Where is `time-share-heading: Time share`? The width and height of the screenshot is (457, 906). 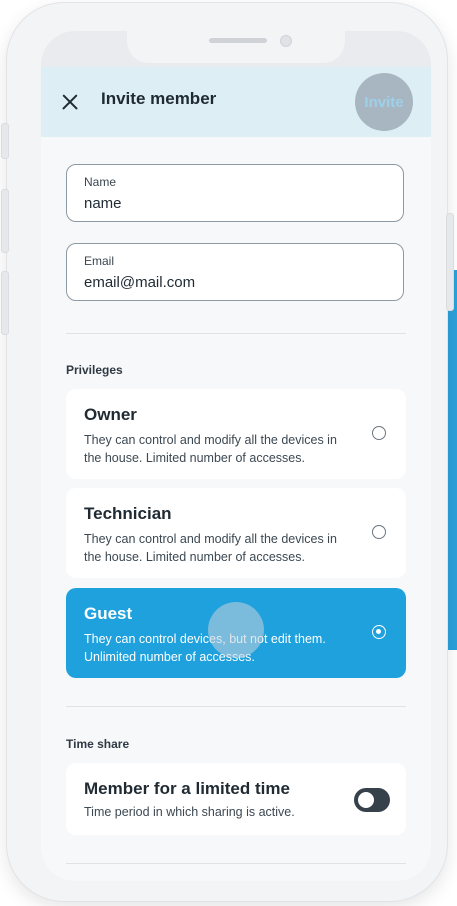
time-share-heading: Time share is located at coordinates (98, 744).